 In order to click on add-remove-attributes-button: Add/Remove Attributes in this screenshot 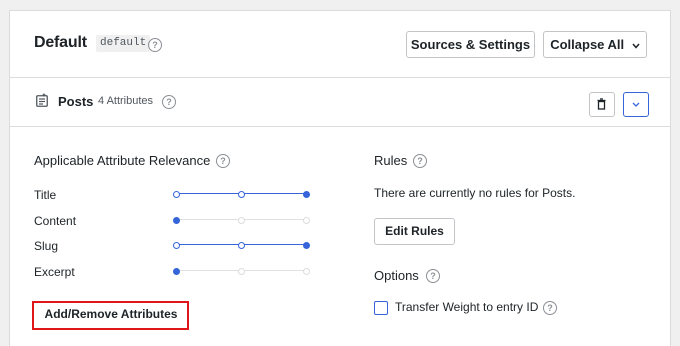, I will do `click(111, 315)`.